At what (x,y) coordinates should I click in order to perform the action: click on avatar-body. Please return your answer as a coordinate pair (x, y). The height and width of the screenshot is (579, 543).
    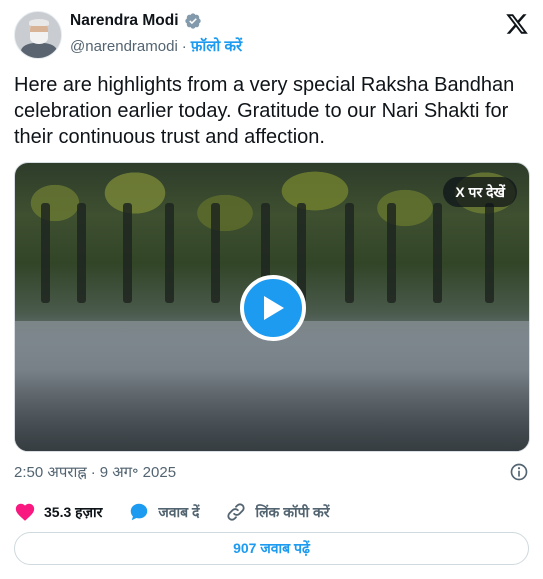
    Looking at the image, I should click on (39, 50).